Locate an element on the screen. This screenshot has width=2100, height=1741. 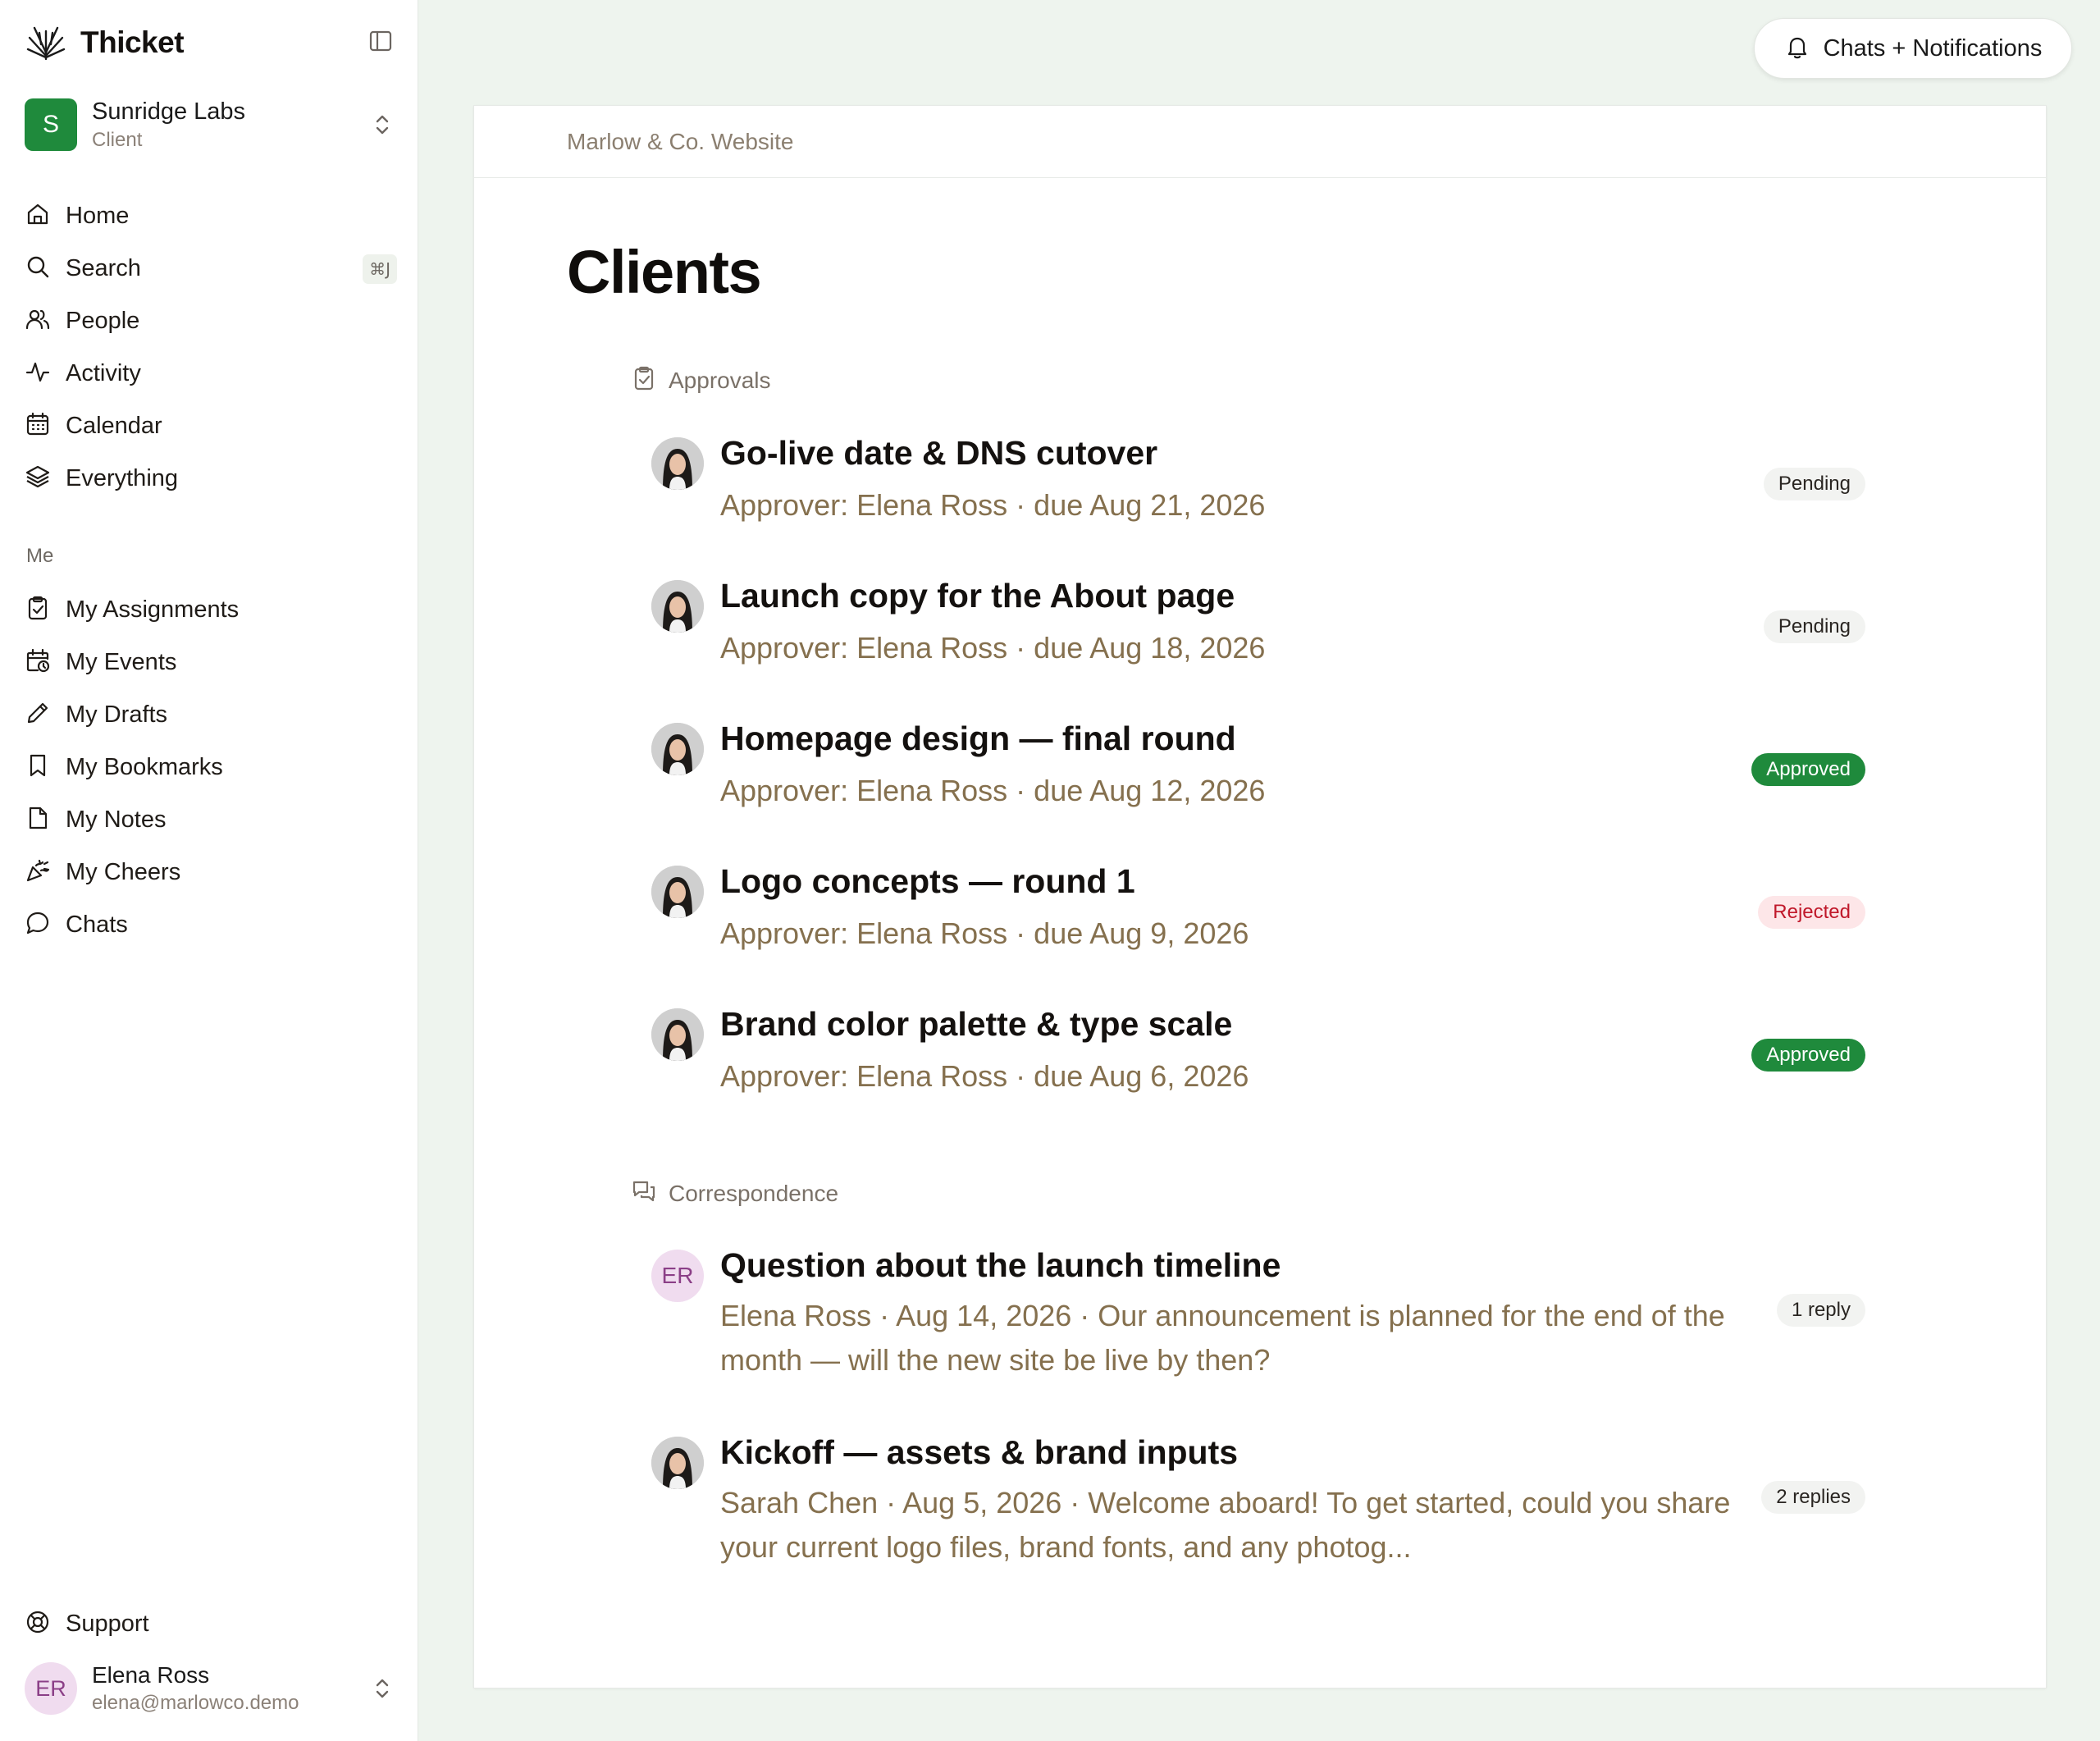
nav-label: My Cheers is located at coordinates (123, 871).